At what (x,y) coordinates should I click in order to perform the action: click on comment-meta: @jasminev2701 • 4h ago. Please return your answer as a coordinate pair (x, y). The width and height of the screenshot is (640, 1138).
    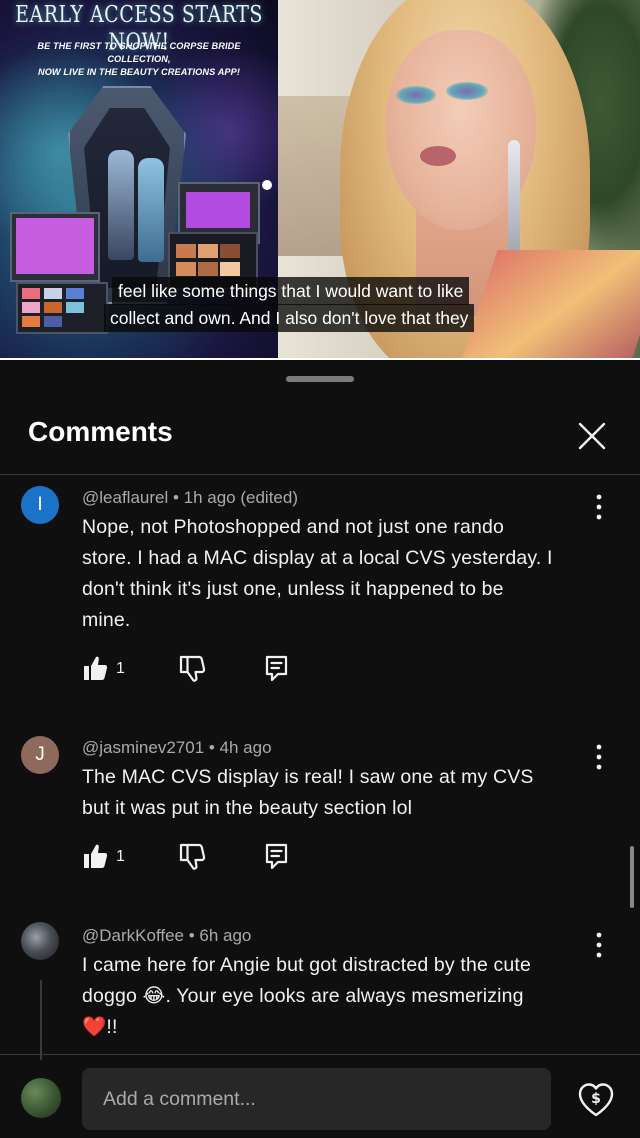
    Looking at the image, I should click on (177, 748).